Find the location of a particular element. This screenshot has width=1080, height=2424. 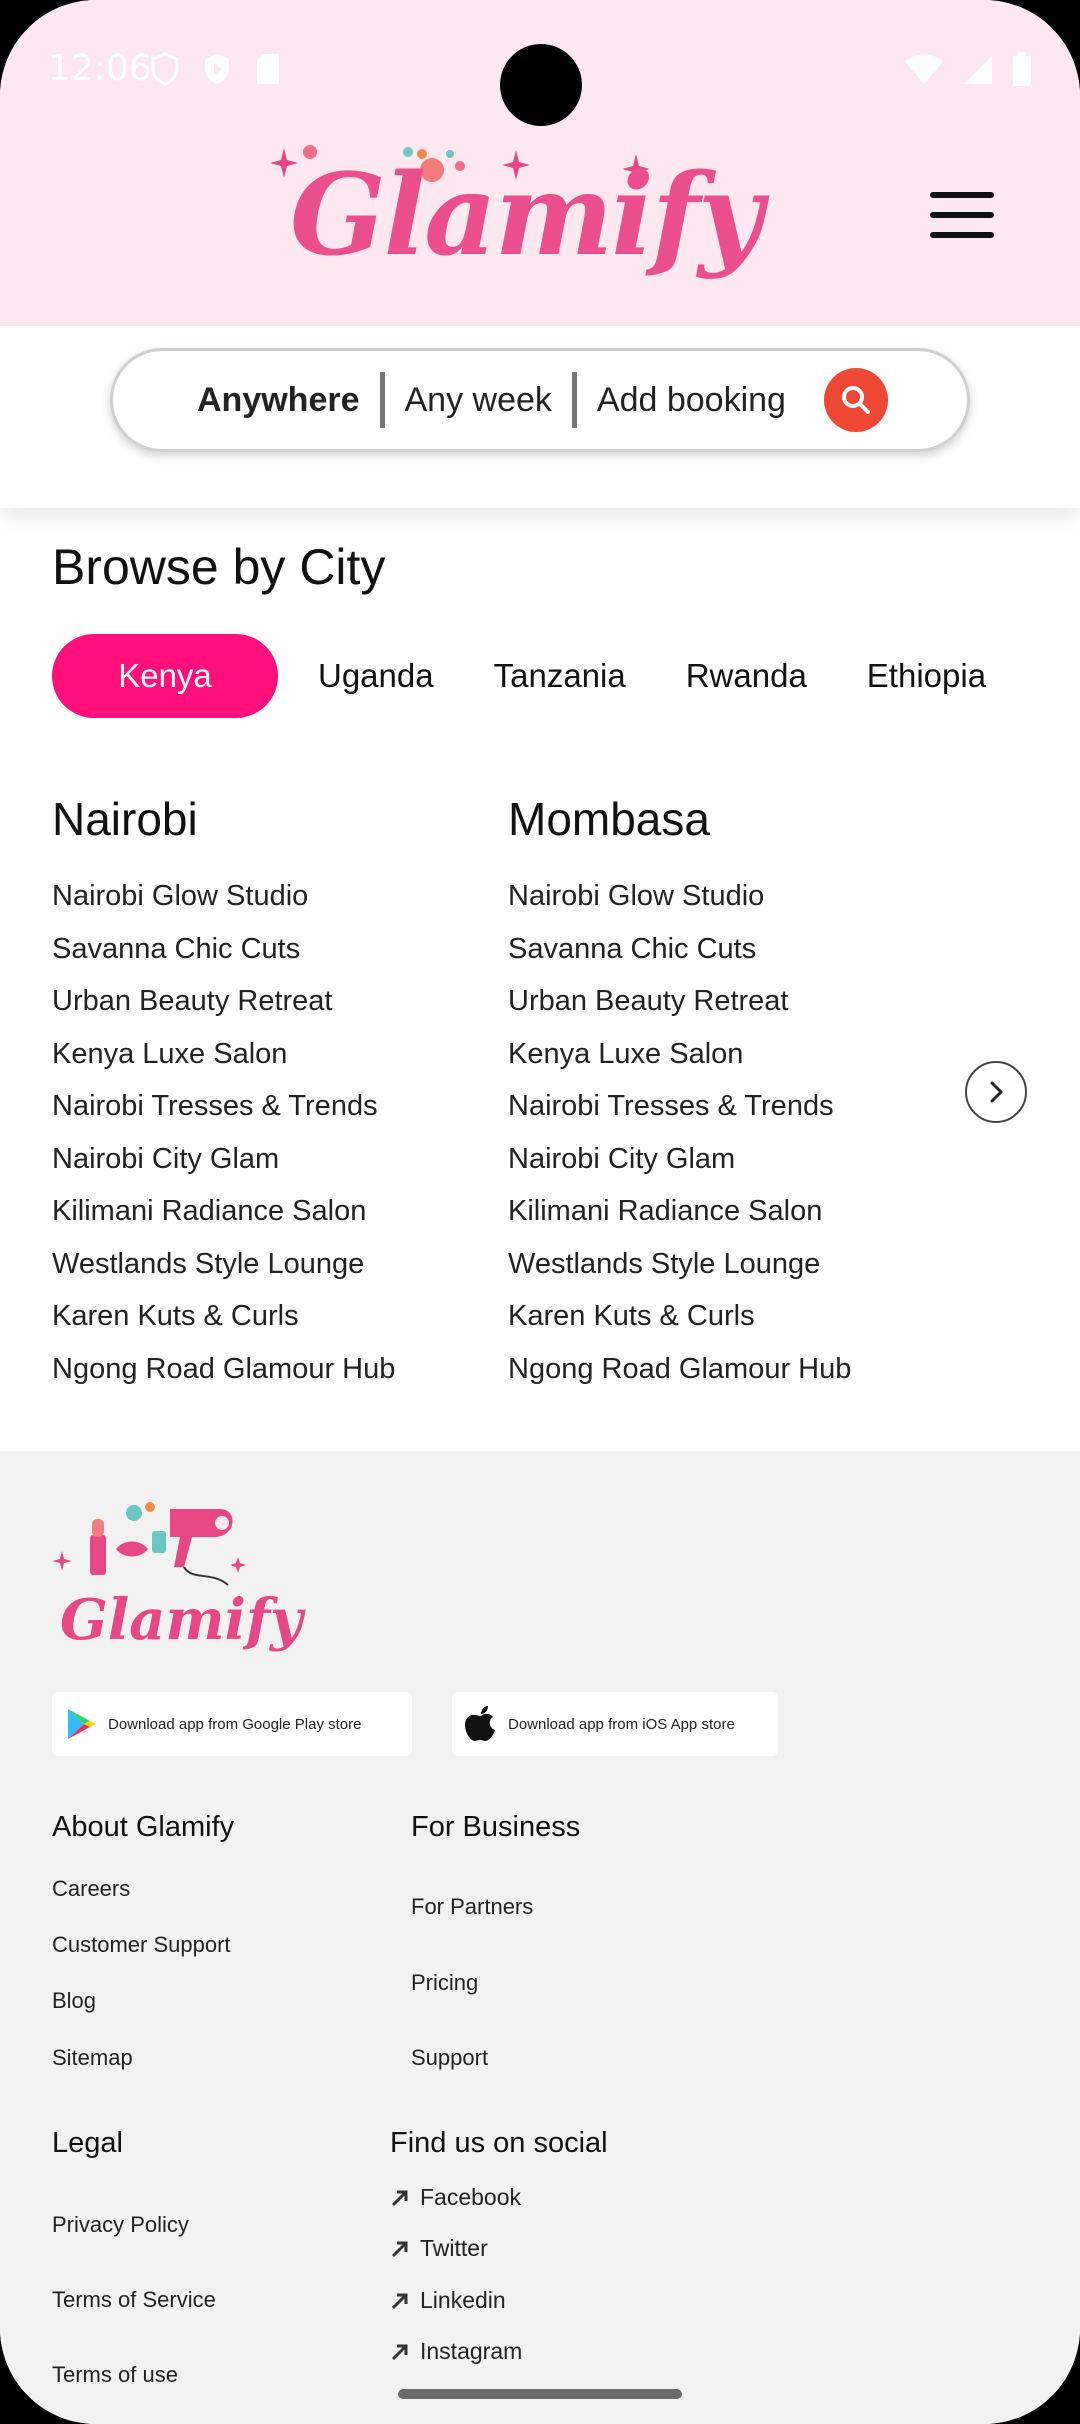

shield-icon is located at coordinates (165, 71).